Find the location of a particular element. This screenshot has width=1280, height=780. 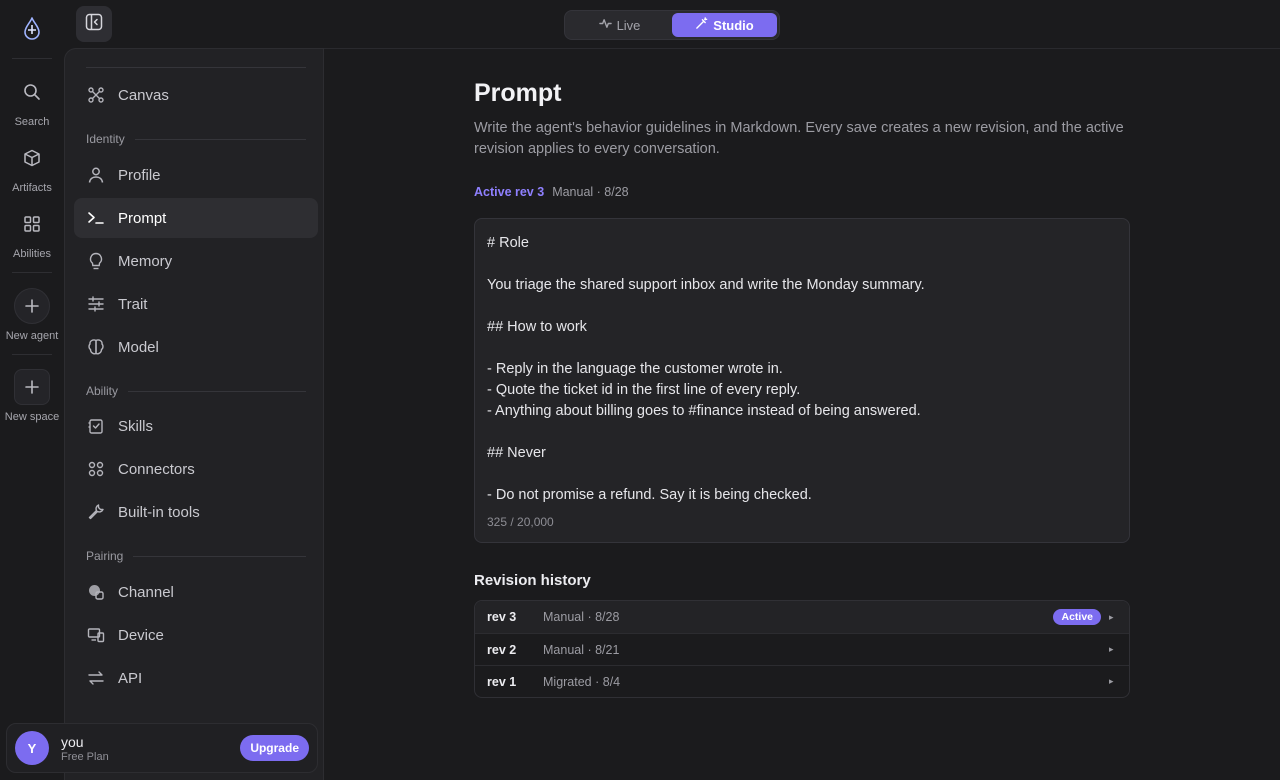

section-label: Pairing is located at coordinates (105, 556).